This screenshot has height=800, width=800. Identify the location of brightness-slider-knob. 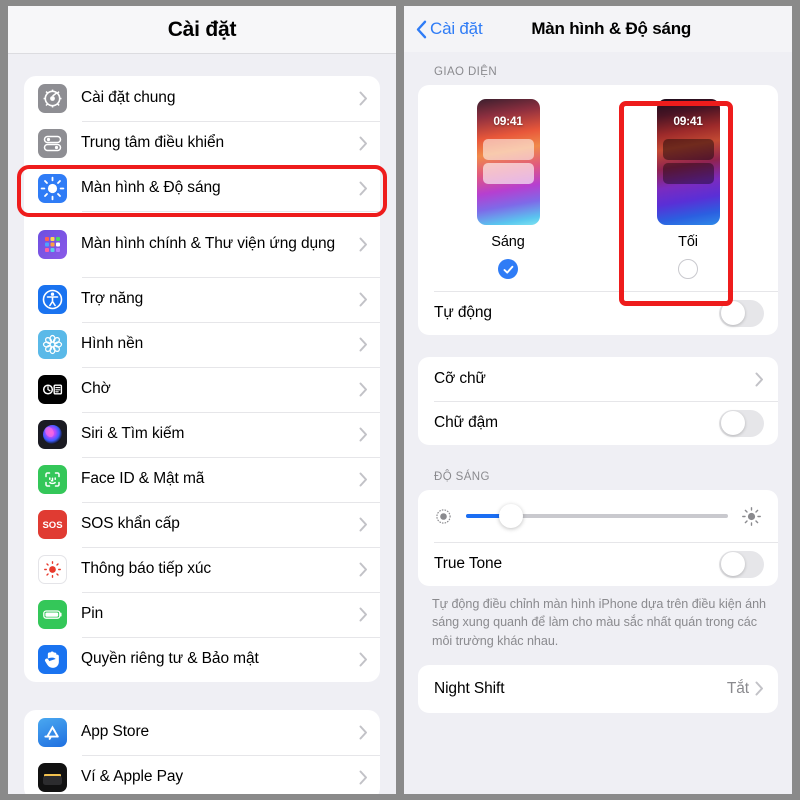
(510, 516).